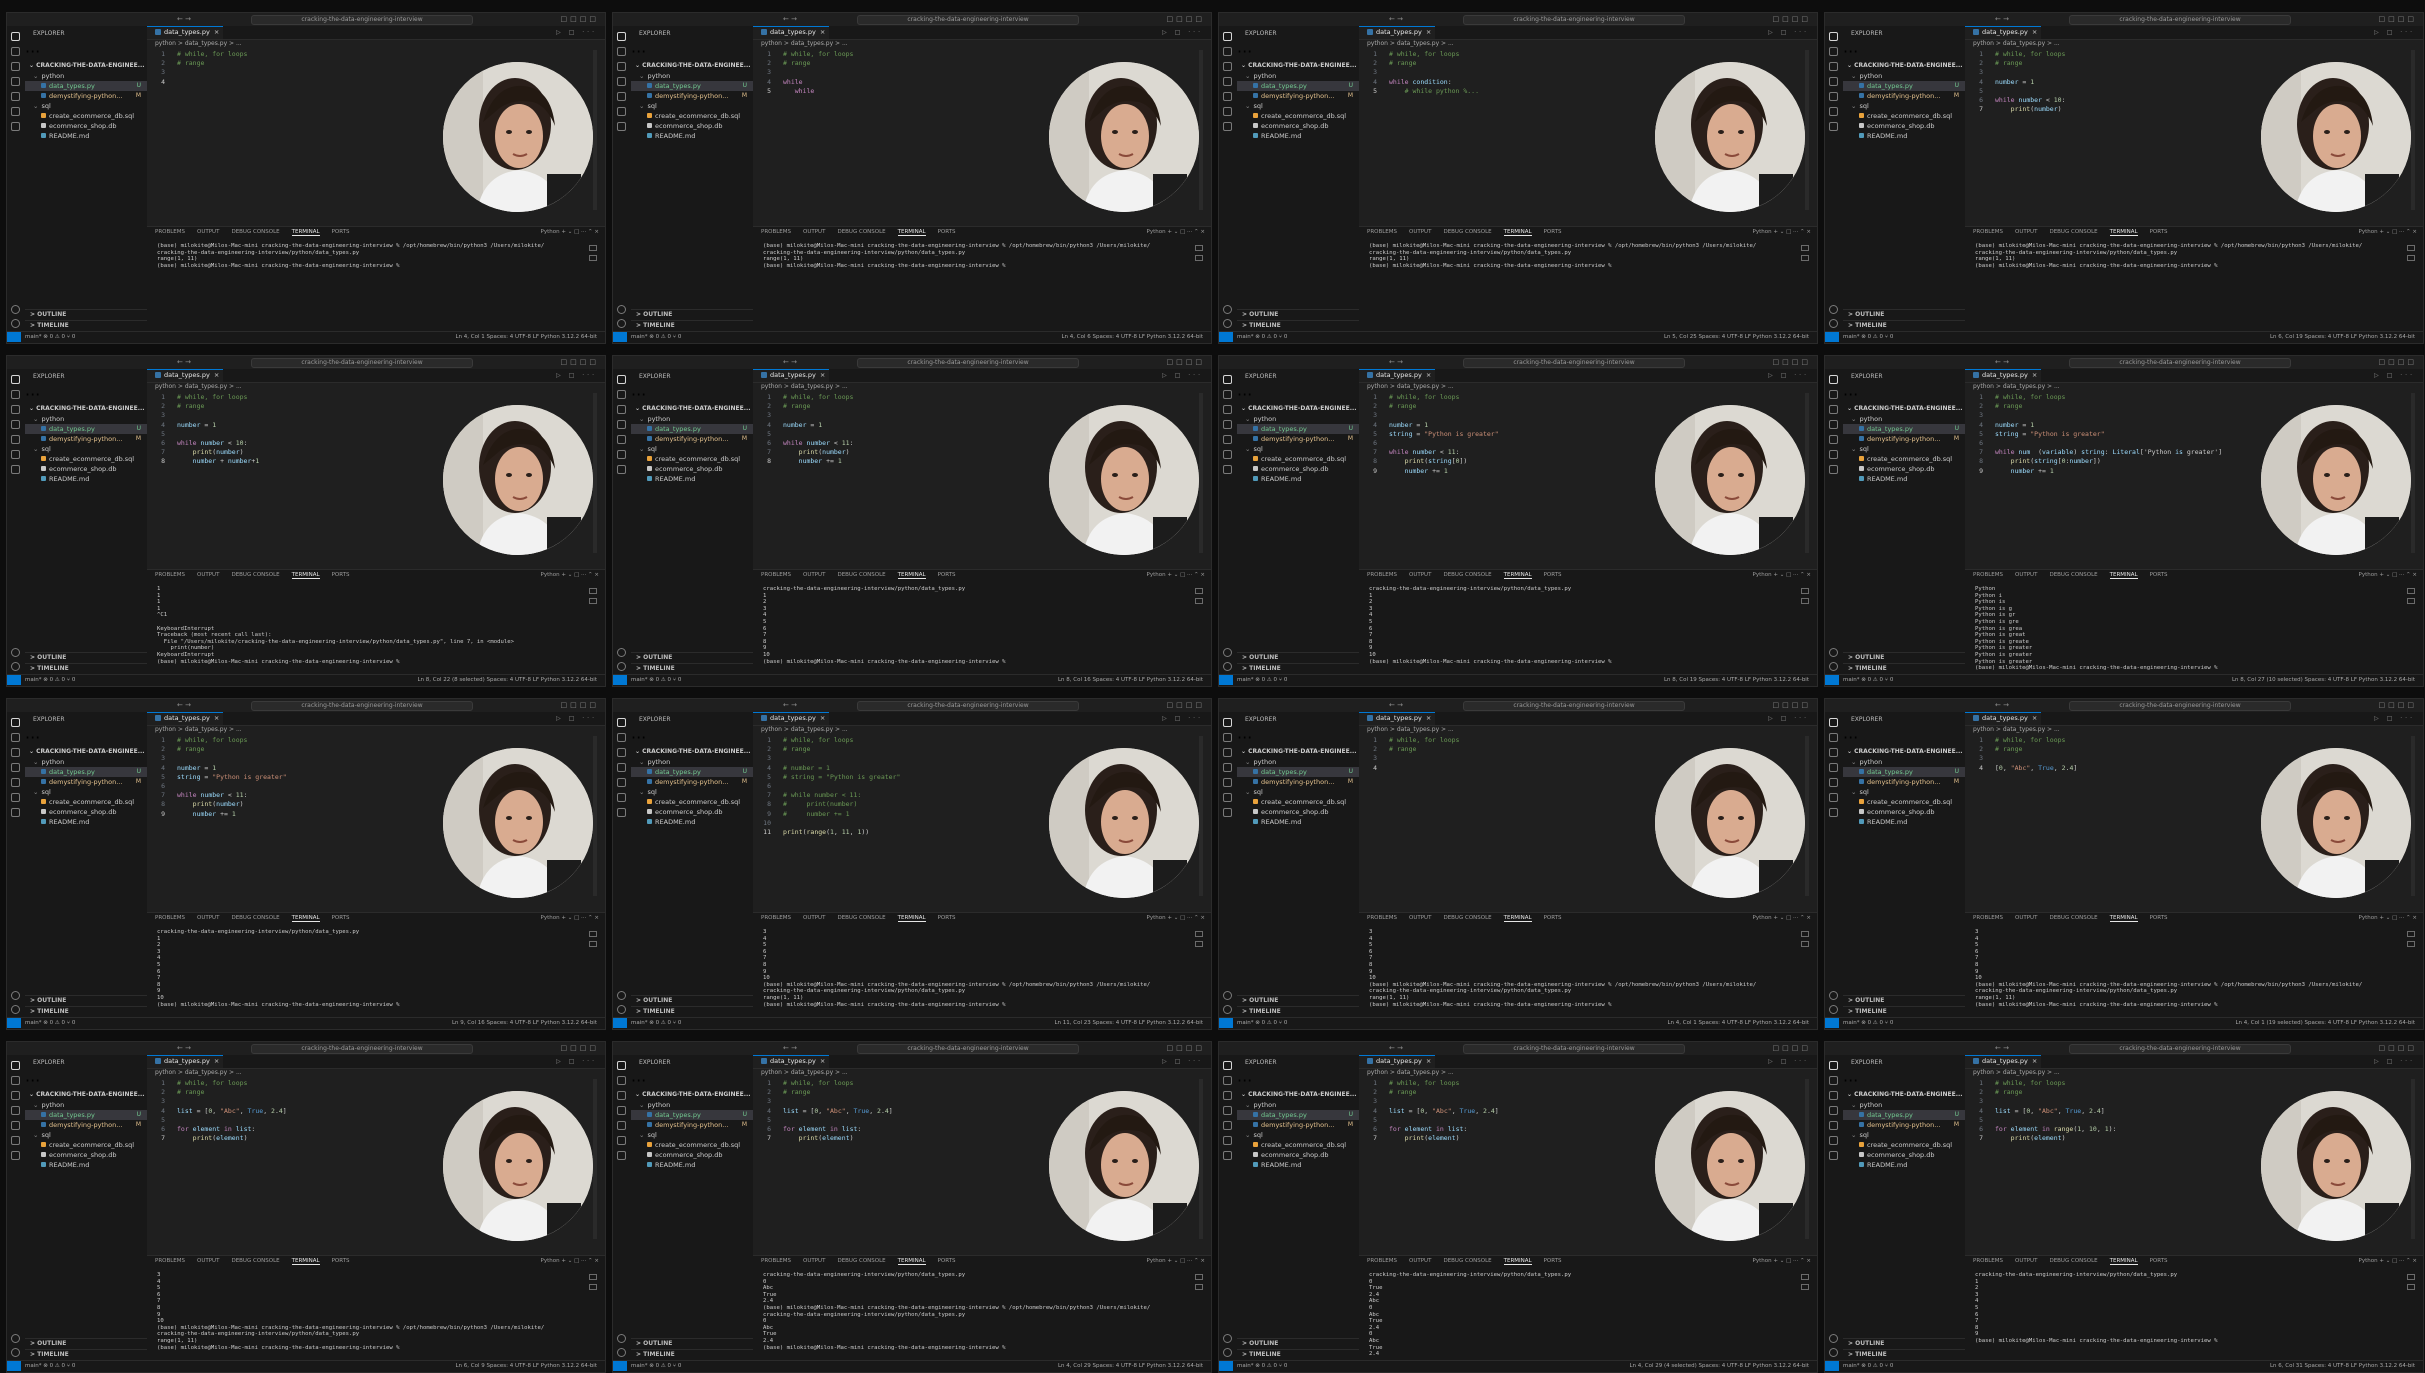 The image size is (2425, 1373). I want to click on cursor-position: Ln 8, Col 16, so click(1074, 680).